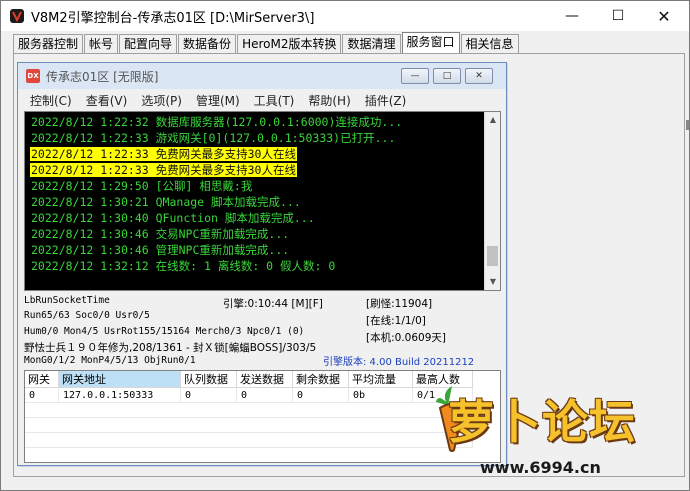 The width and height of the screenshot is (690, 491). Describe the element at coordinates (321, 379) in the screenshot. I see `col-remaining-data: 剩余数据` at that location.